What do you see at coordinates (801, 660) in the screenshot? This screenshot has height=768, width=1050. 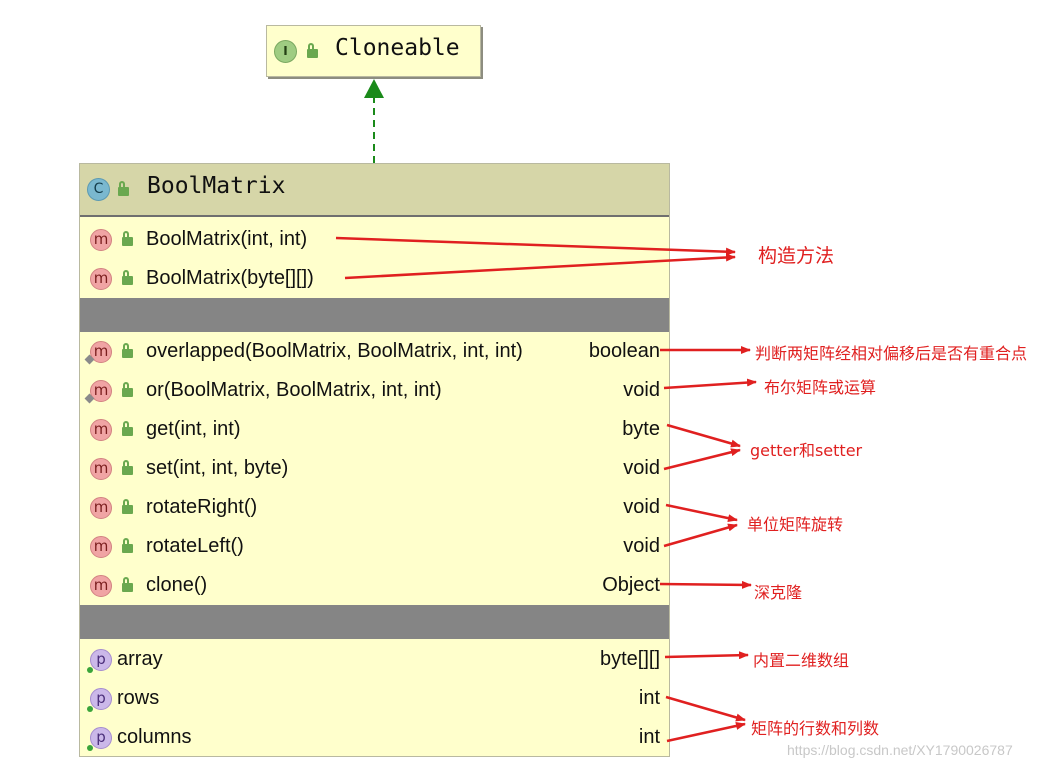 I see `annotation-array: 内置二维数组` at bounding box center [801, 660].